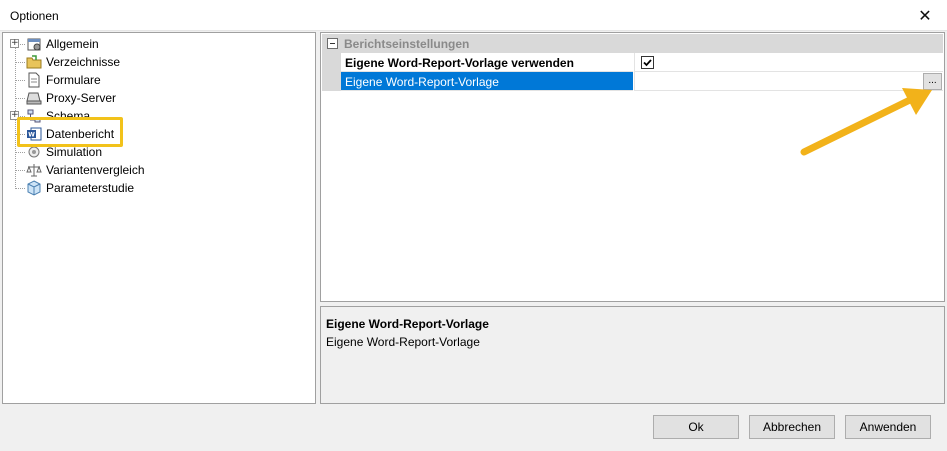 The width and height of the screenshot is (947, 451). What do you see at coordinates (70, 132) in the screenshot?
I see `highlight-box` at bounding box center [70, 132].